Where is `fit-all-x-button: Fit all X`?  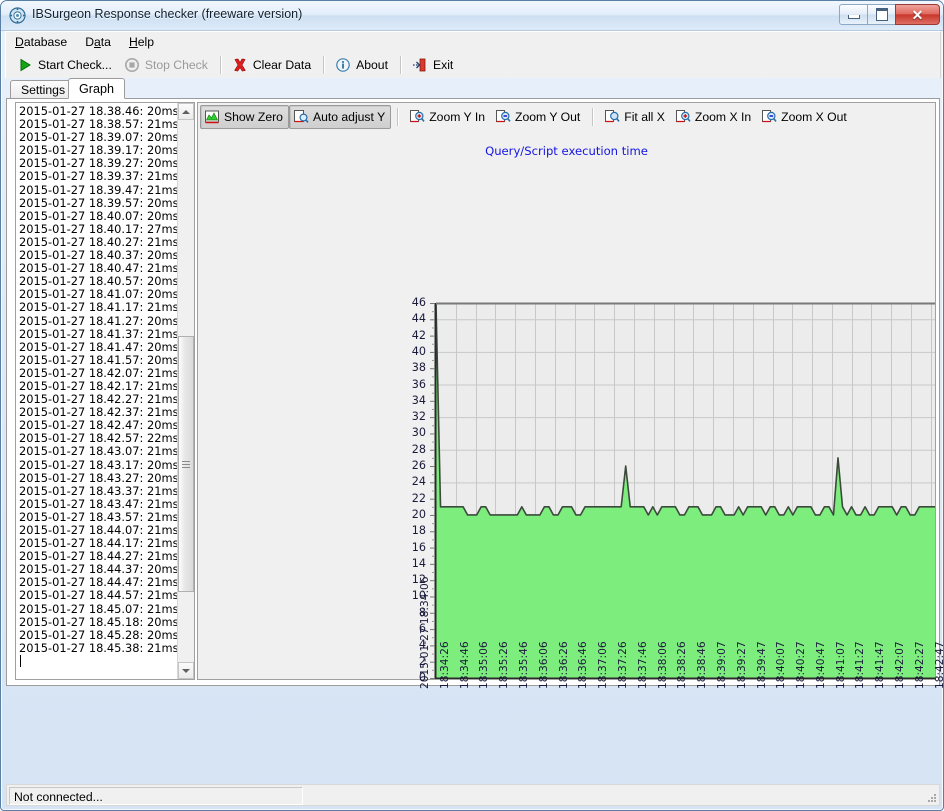 fit-all-x-button: Fit all X is located at coordinates (635, 117).